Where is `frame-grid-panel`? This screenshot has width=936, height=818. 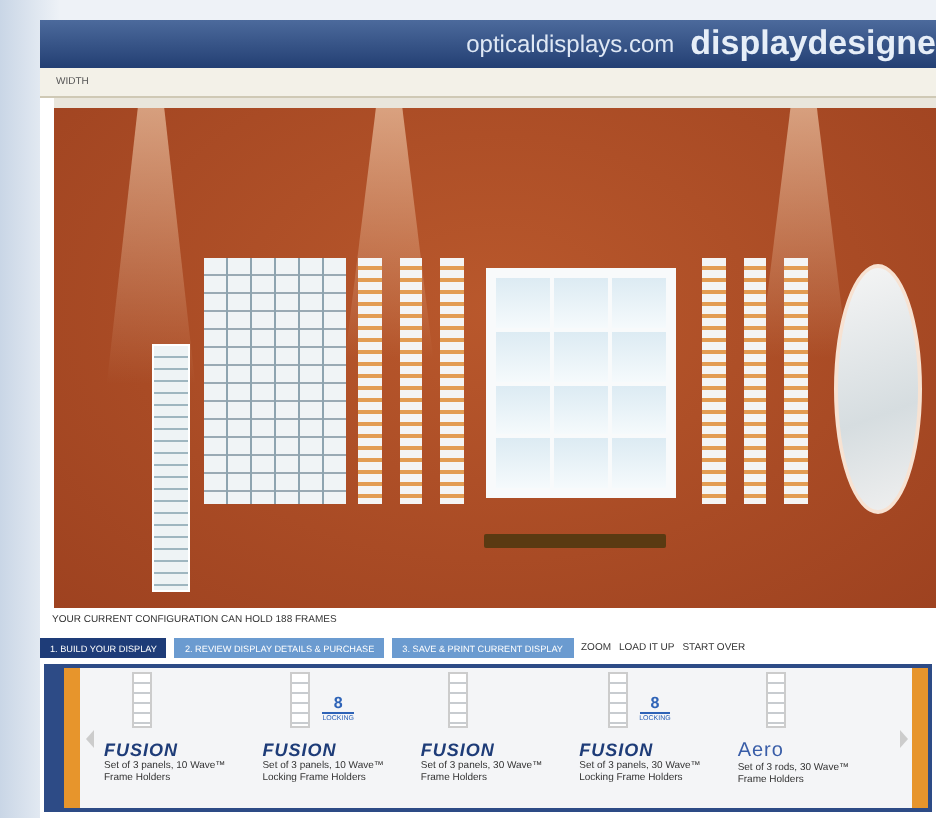
frame-grid-panel is located at coordinates (274, 380).